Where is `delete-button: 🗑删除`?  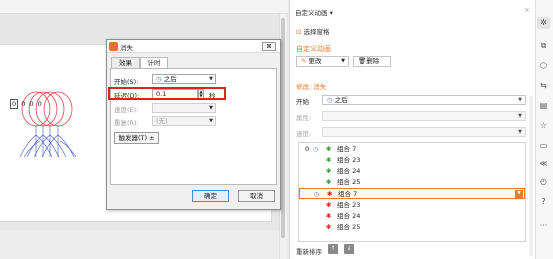
delete-button: 🗑删除 is located at coordinates (372, 61).